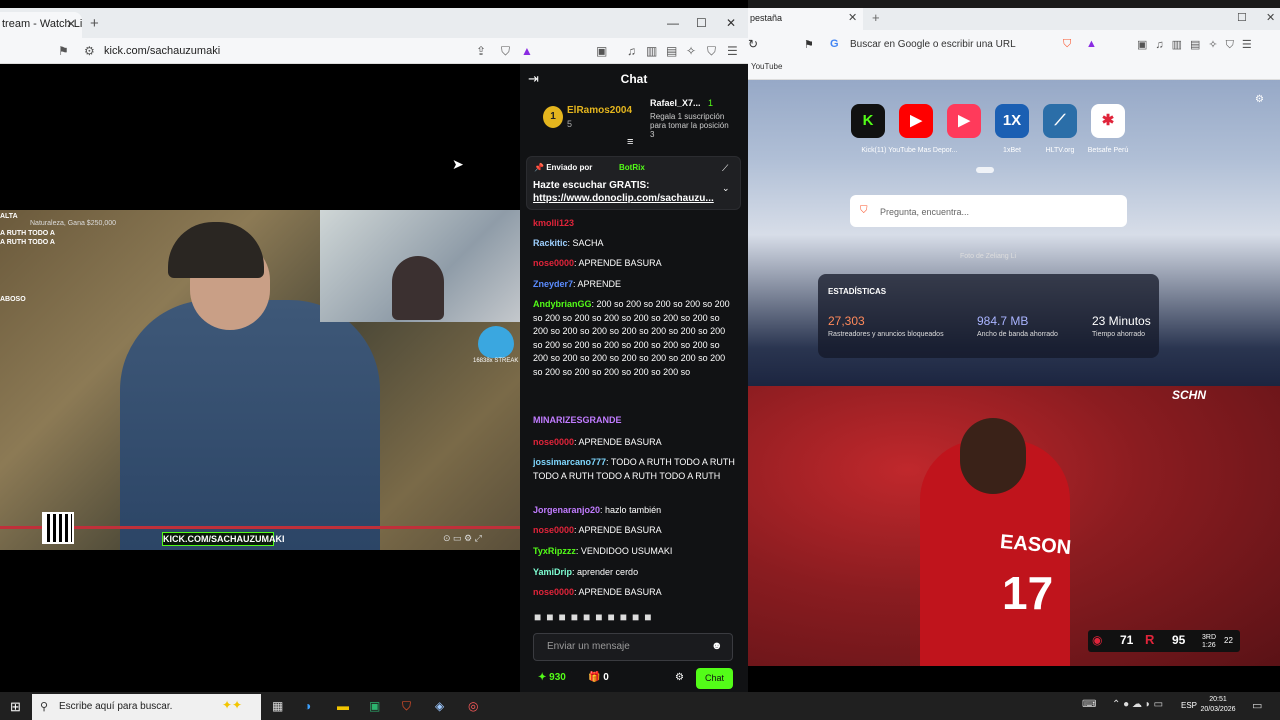 This screenshot has width=1280, height=720. Describe the element at coordinates (599, 284) in the screenshot. I see `chat-text: APRENDE` at that location.